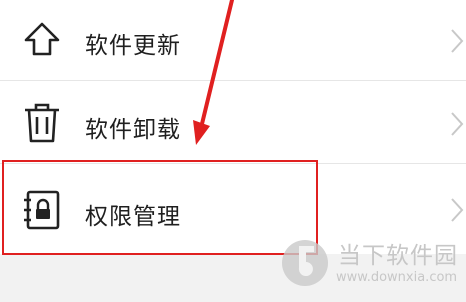  I want to click on watermark-url: www.downxia.com, so click(397, 277).